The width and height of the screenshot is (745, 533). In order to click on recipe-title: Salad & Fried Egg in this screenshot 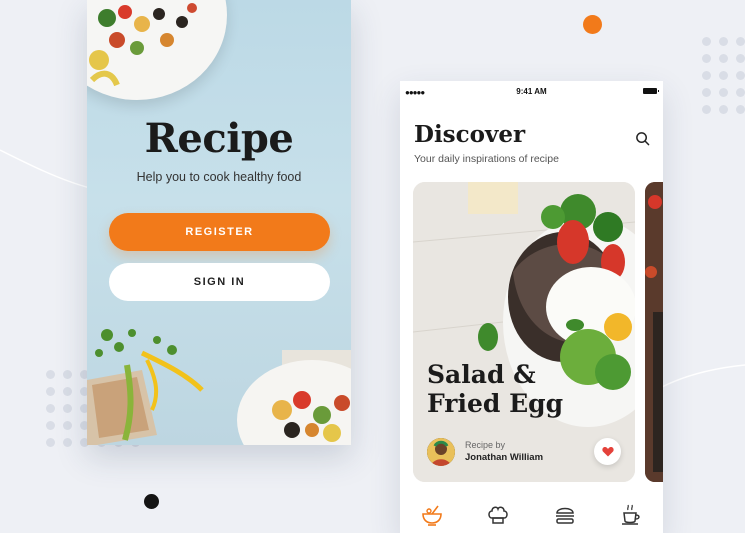, I will do `click(495, 389)`.